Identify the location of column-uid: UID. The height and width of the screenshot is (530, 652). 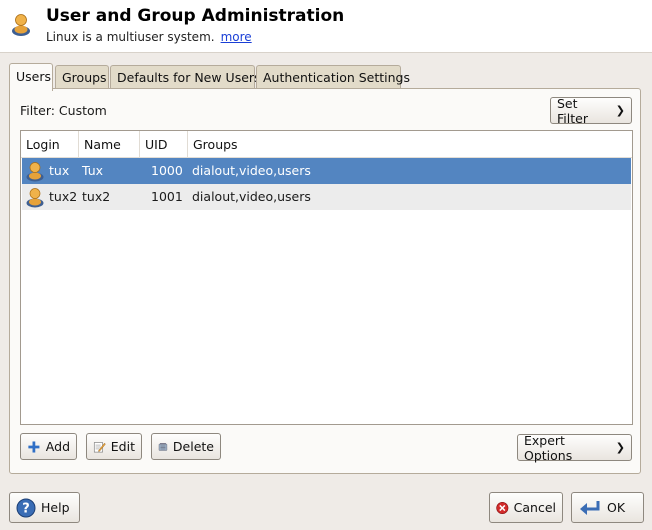
(163, 144).